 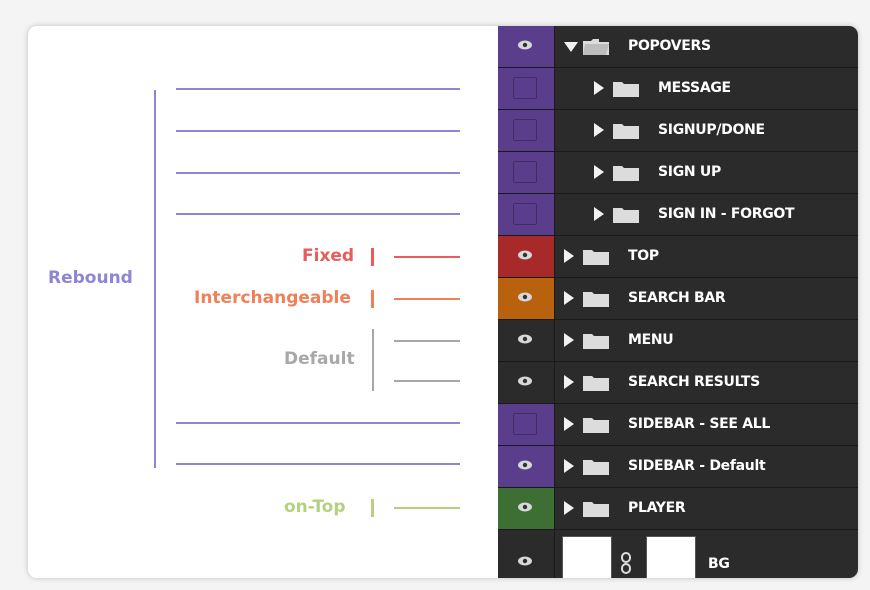 What do you see at coordinates (319, 359) in the screenshot?
I see `default-label: Default` at bounding box center [319, 359].